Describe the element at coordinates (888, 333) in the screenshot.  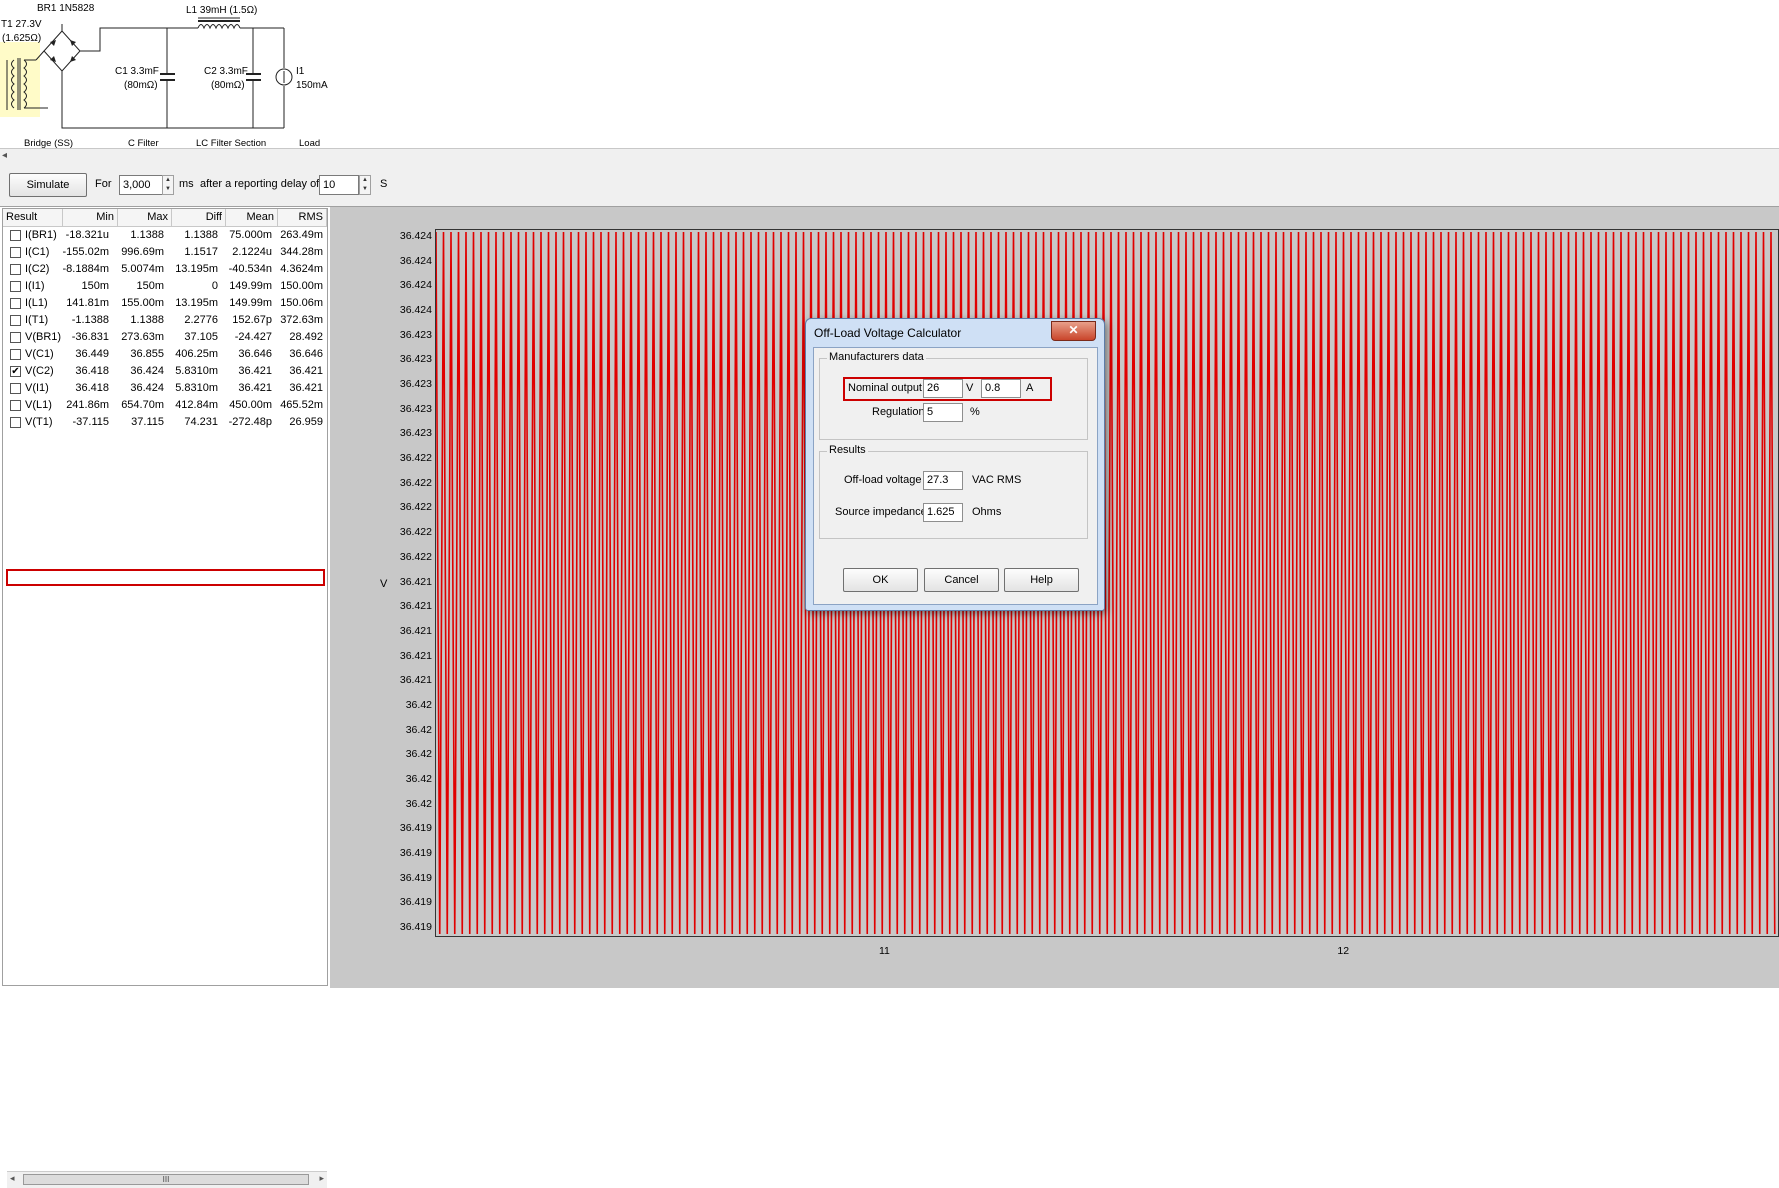
I see `dialog-title: Off-Load Voltage Calculator` at that location.